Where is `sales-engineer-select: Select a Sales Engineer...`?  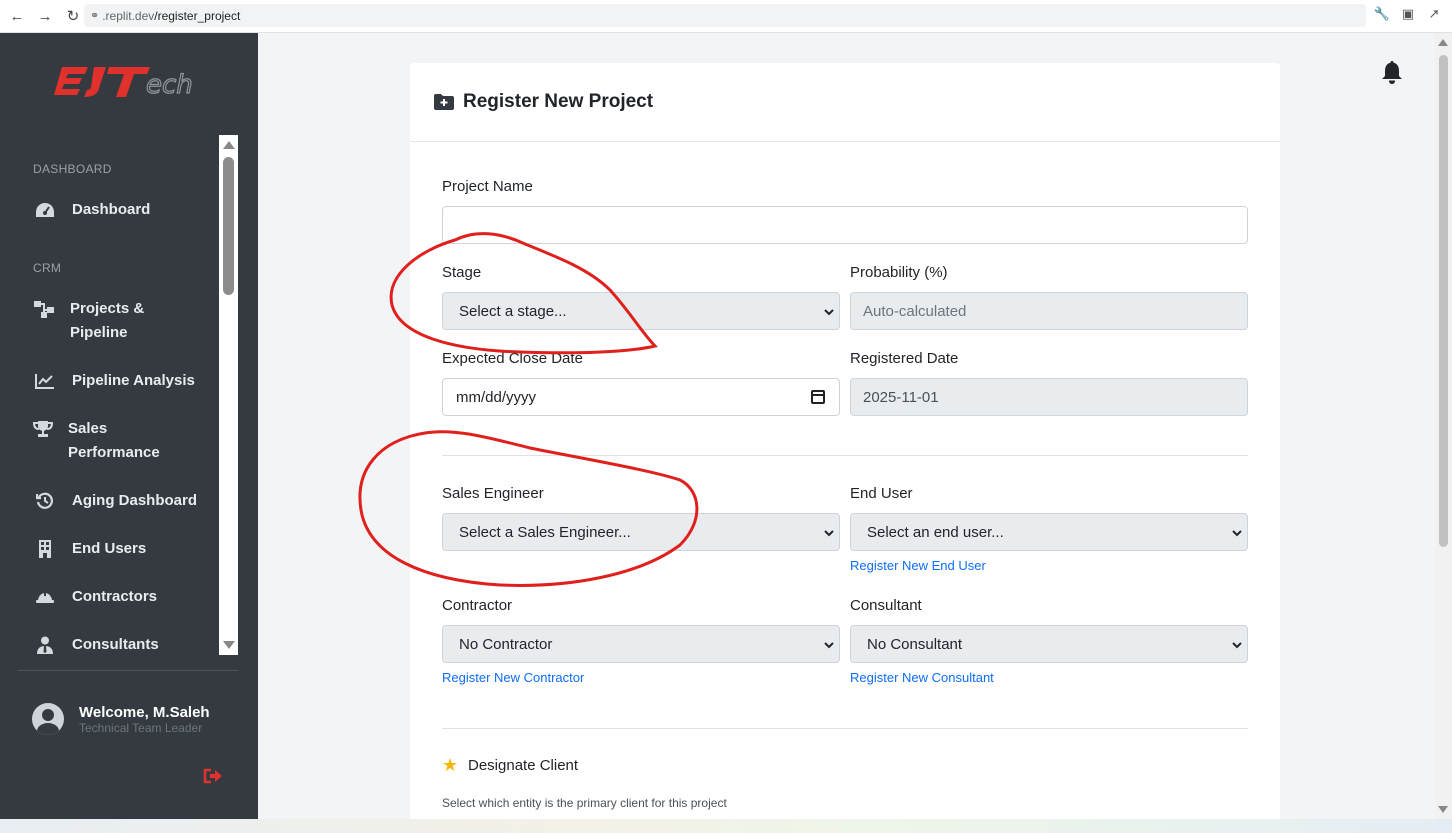 sales-engineer-select: Select a Sales Engineer... is located at coordinates (641, 532).